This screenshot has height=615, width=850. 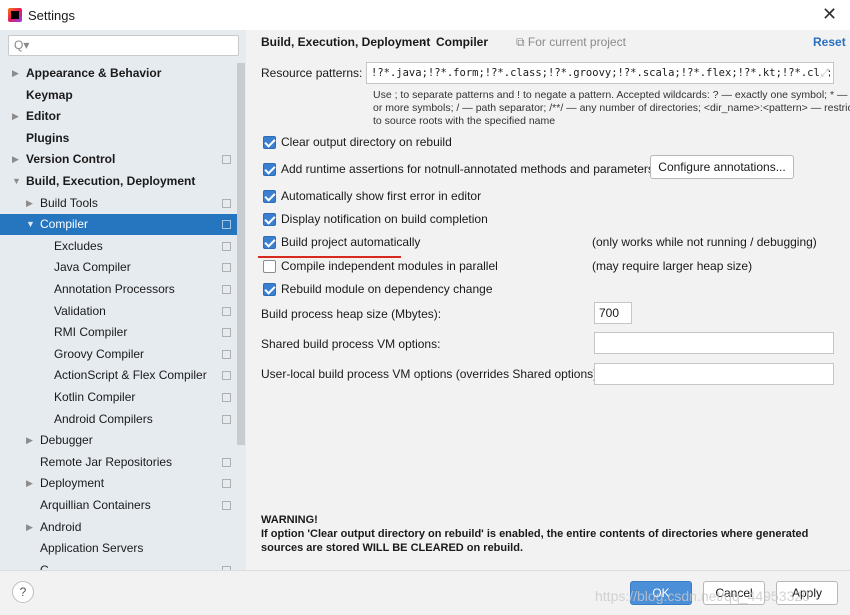 What do you see at coordinates (48, 137) in the screenshot?
I see `sidebar-item-label: Plugins` at bounding box center [48, 137].